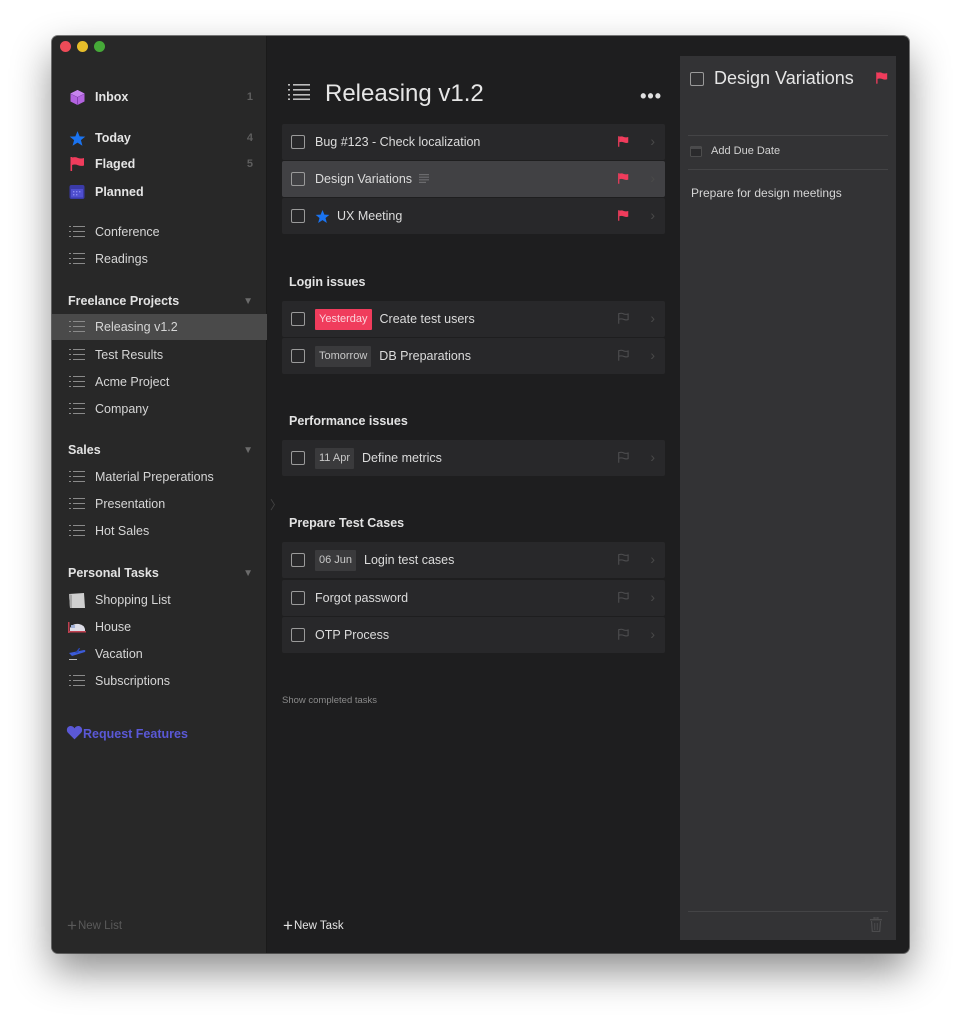  What do you see at coordinates (119, 192) in the screenshot?
I see `sidebar-item-label: Planned` at bounding box center [119, 192].